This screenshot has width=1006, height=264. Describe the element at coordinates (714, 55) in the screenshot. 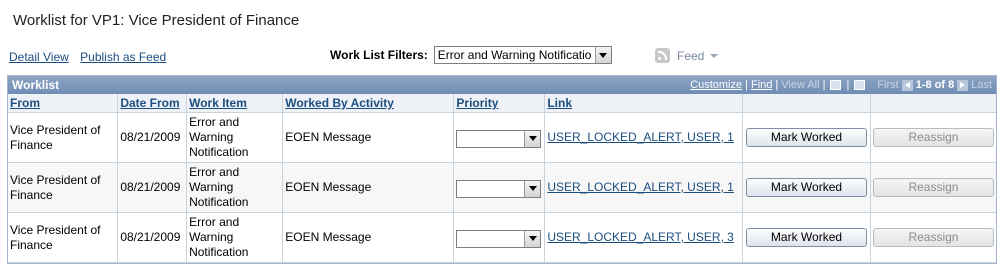

I see `caret-down-icon` at that location.